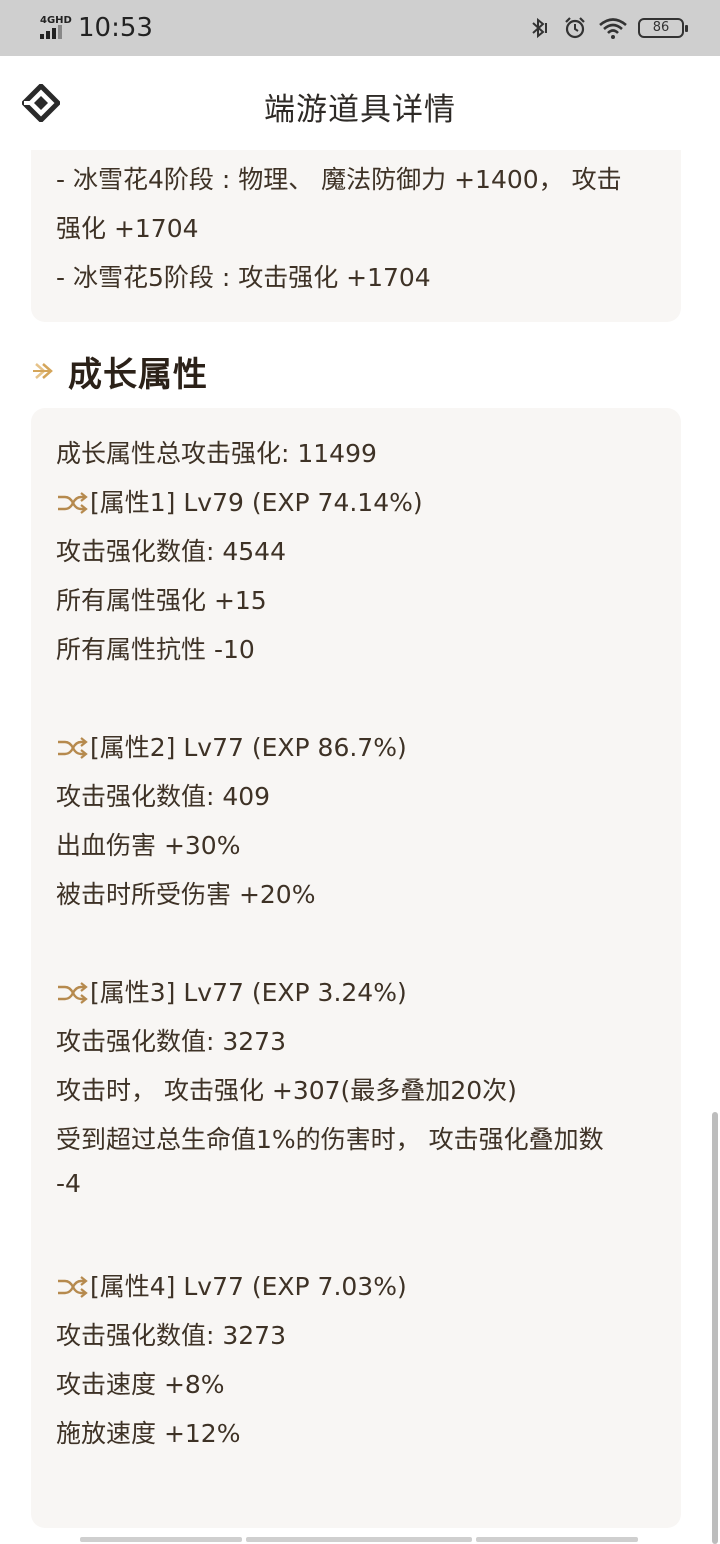  I want to click on attribute-header: [属性2] Lv77 (EXP 86.7%), so click(231, 746).